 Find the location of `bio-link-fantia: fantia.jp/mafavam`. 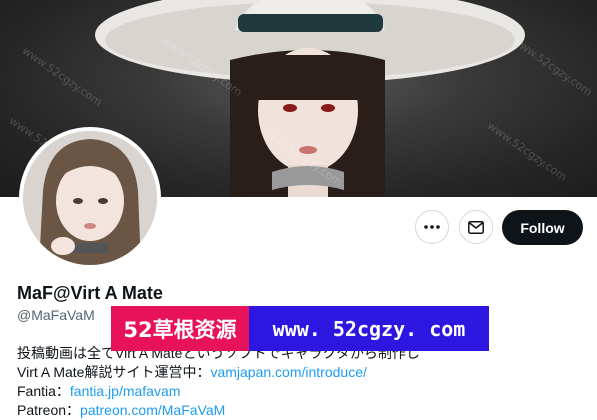

bio-link-fantia: fantia.jp/mafavam is located at coordinates (125, 391).